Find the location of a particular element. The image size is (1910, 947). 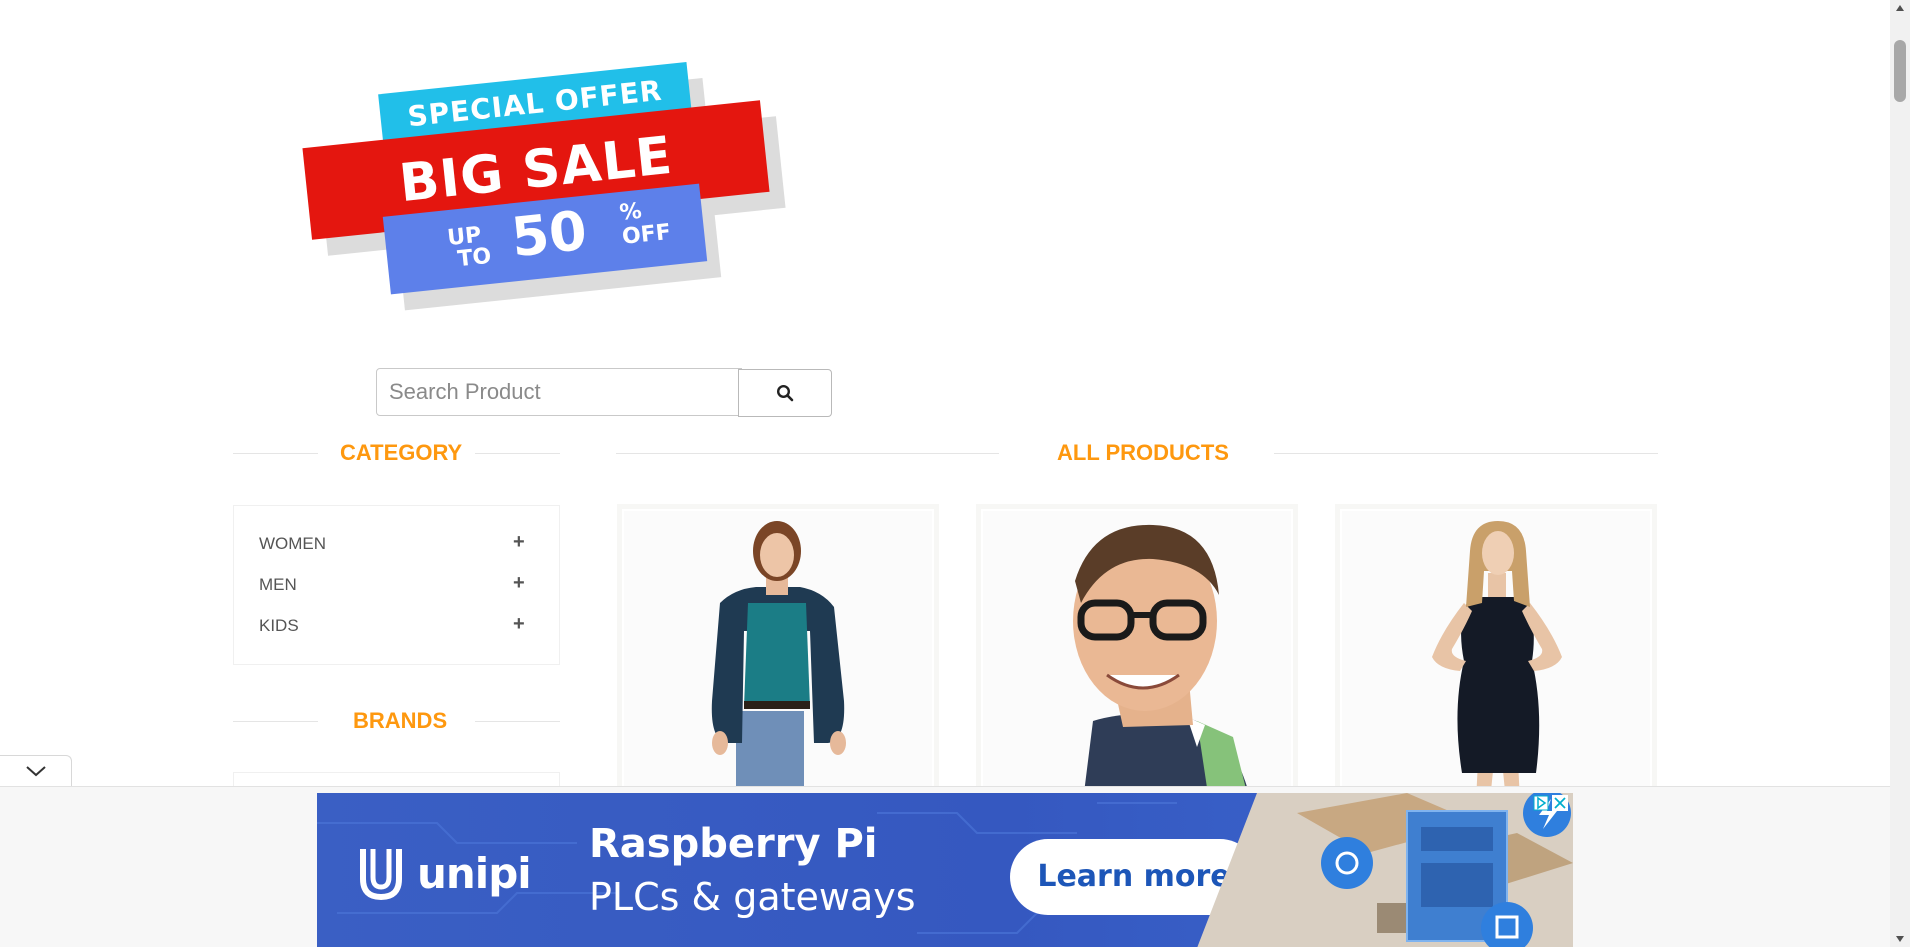

ad-subline: PLCs & gateways is located at coordinates (752, 897).